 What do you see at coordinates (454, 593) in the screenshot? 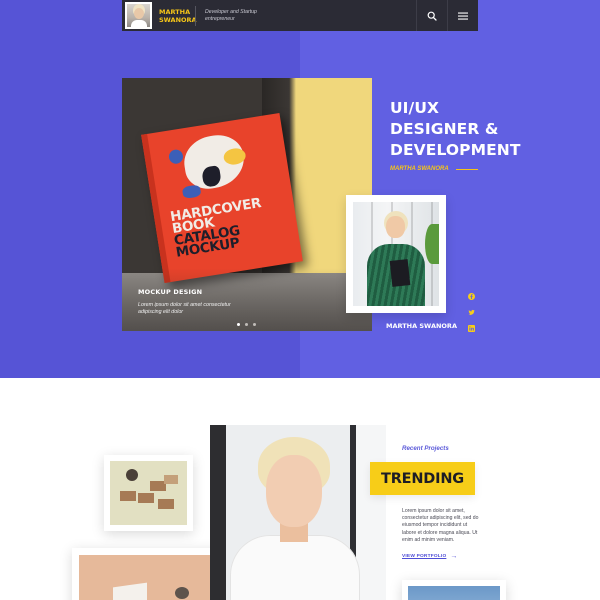
I see `sky-image` at bounding box center [454, 593].